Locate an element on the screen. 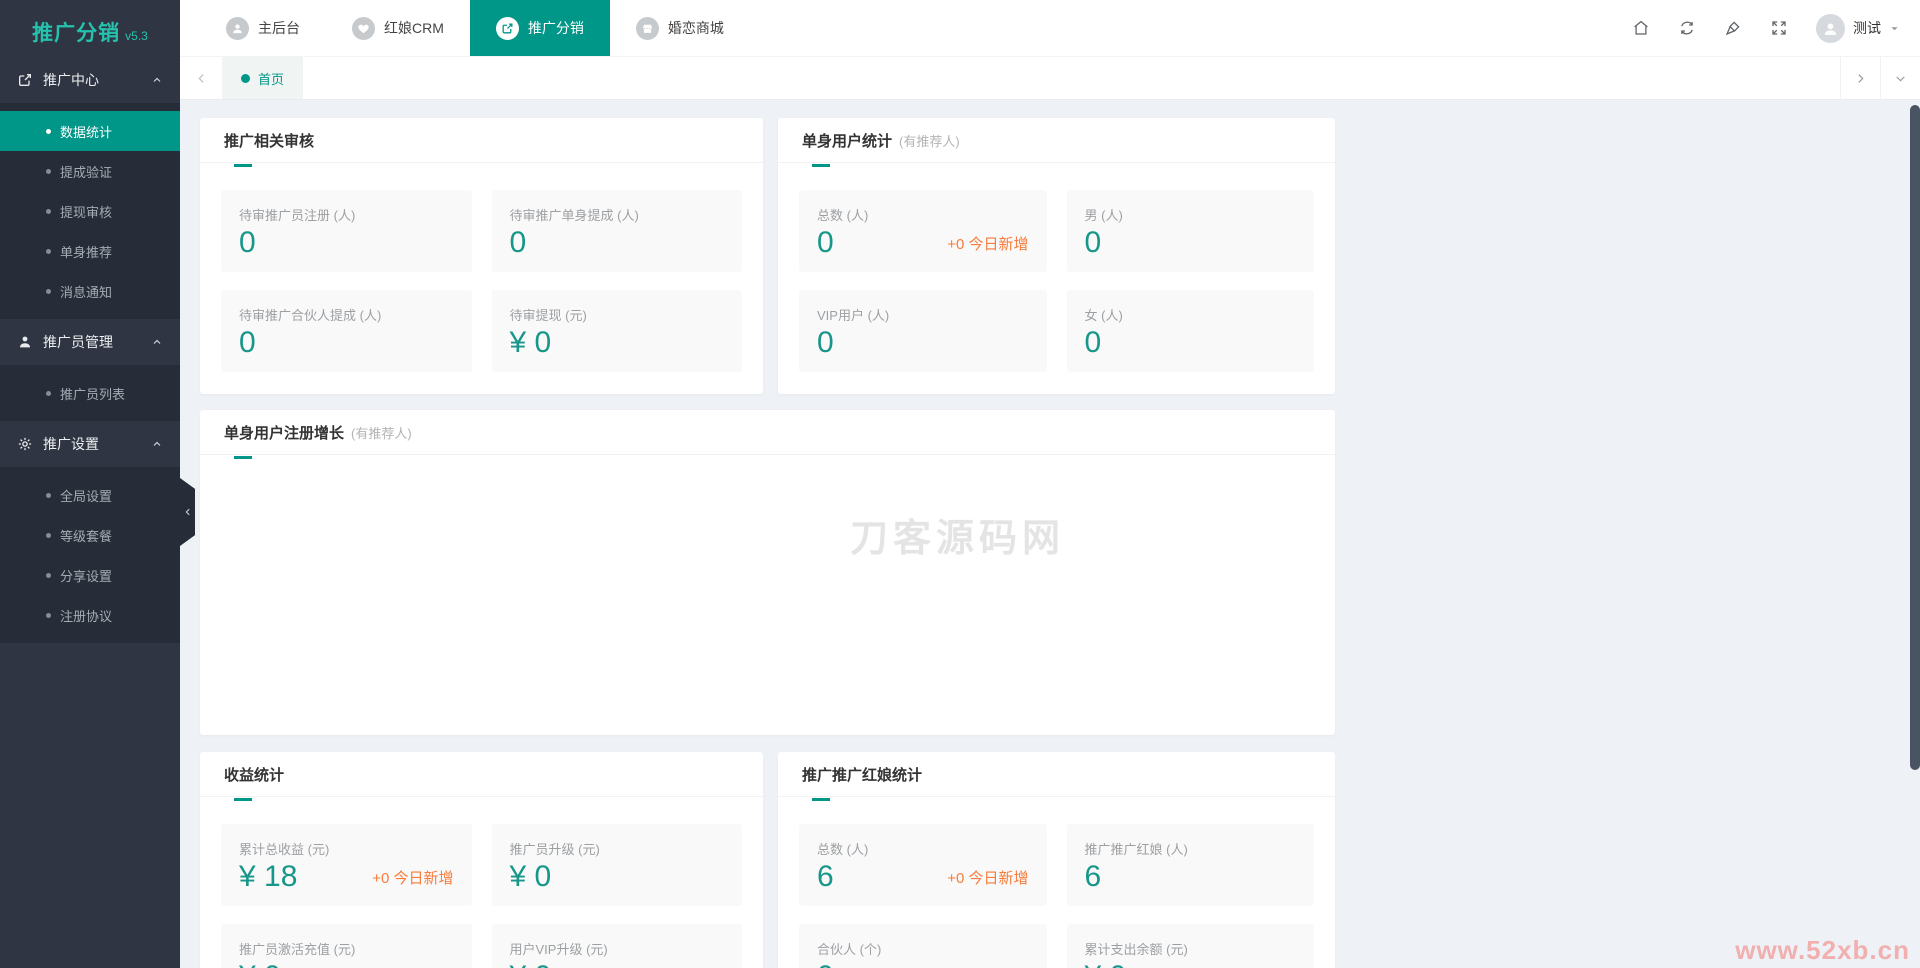 The width and height of the screenshot is (1920, 968). card-header: 单身用户统计 (有推荐人) is located at coordinates (1056, 140).